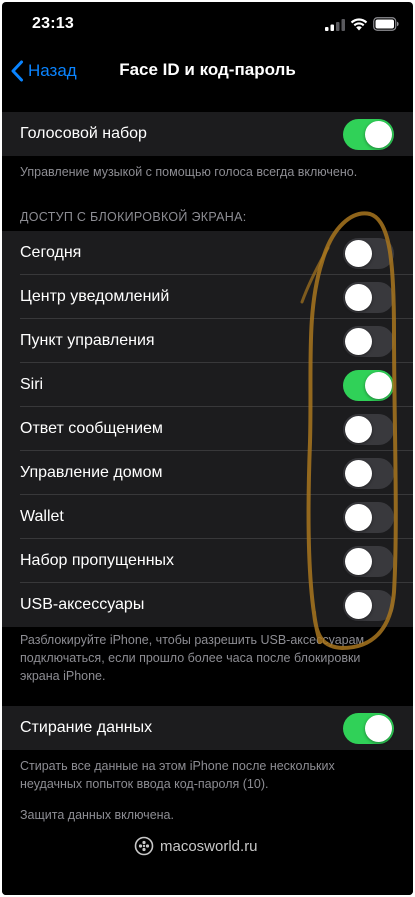 This screenshot has width=415, height=897. Describe the element at coordinates (42, 516) in the screenshot. I see `row-label: Wallet` at that location.